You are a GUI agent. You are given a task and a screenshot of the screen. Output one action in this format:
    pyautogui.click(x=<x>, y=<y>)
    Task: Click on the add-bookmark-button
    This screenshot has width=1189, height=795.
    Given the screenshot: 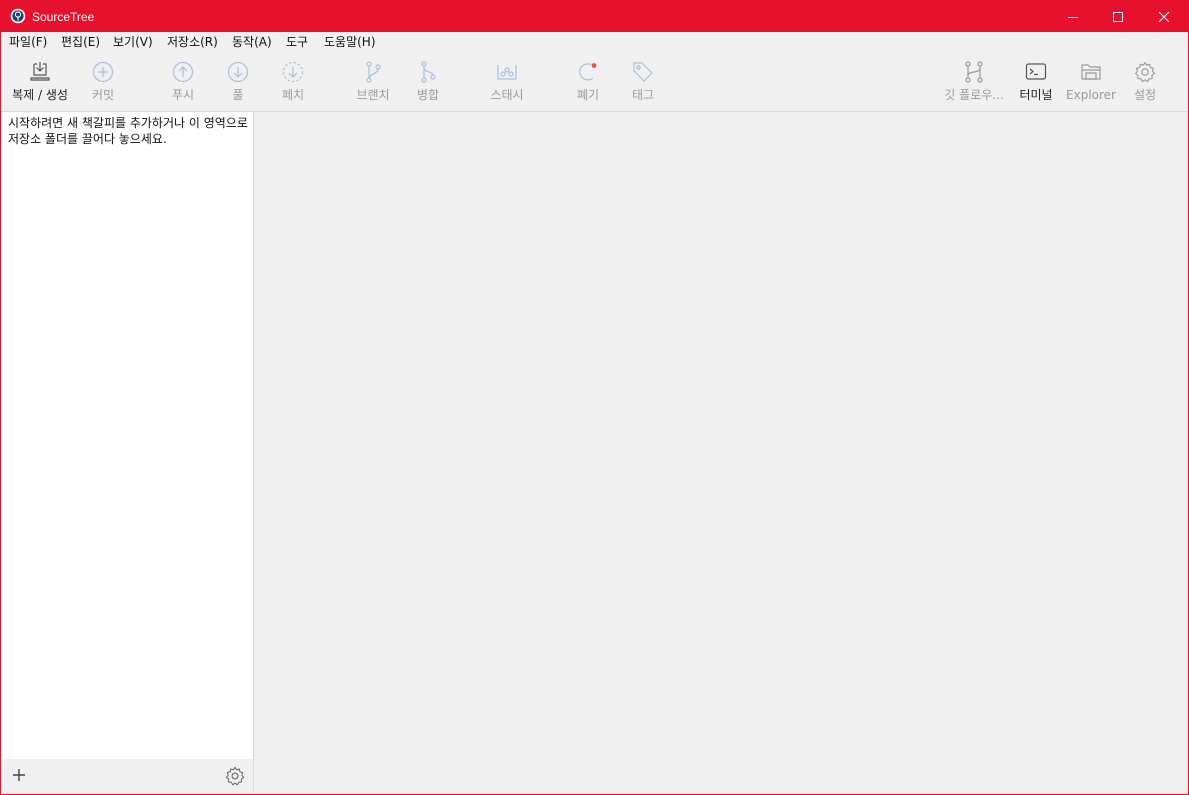 What is the action you would take?
    pyautogui.click(x=19, y=777)
    